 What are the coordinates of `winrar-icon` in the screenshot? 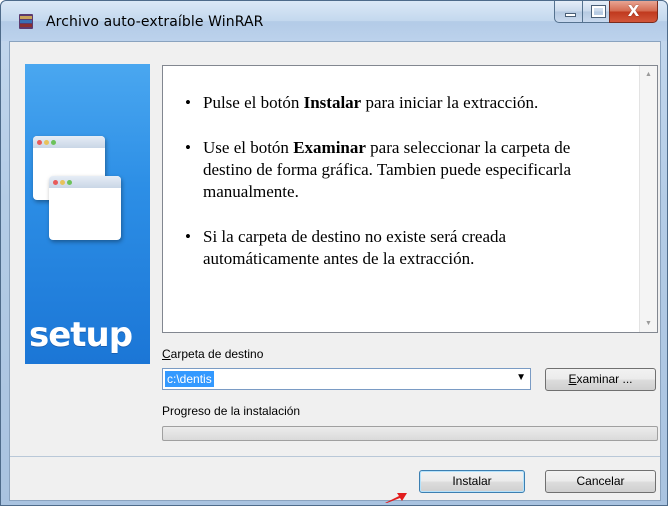 It's located at (26, 21).